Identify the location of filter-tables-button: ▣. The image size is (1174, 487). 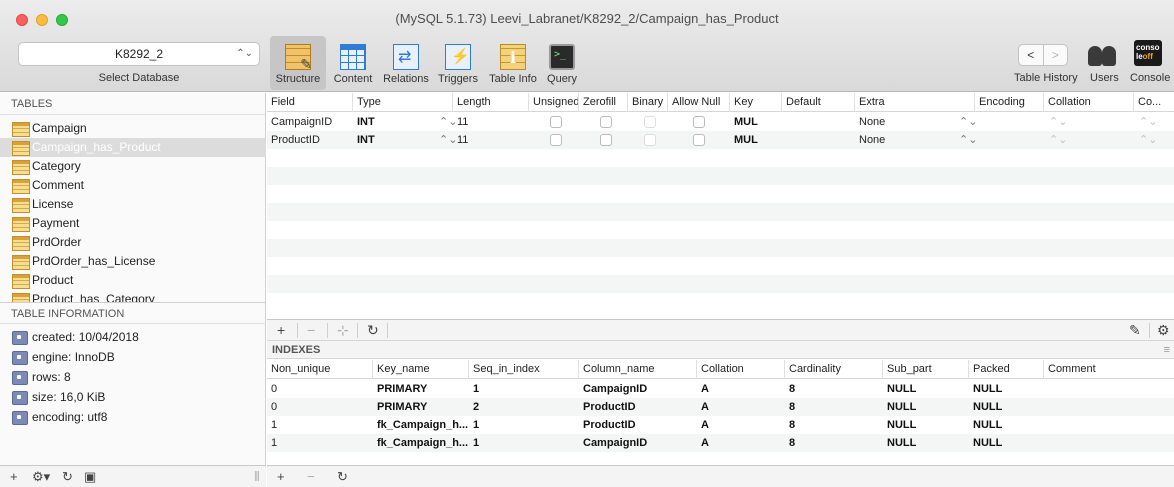
(90, 477).